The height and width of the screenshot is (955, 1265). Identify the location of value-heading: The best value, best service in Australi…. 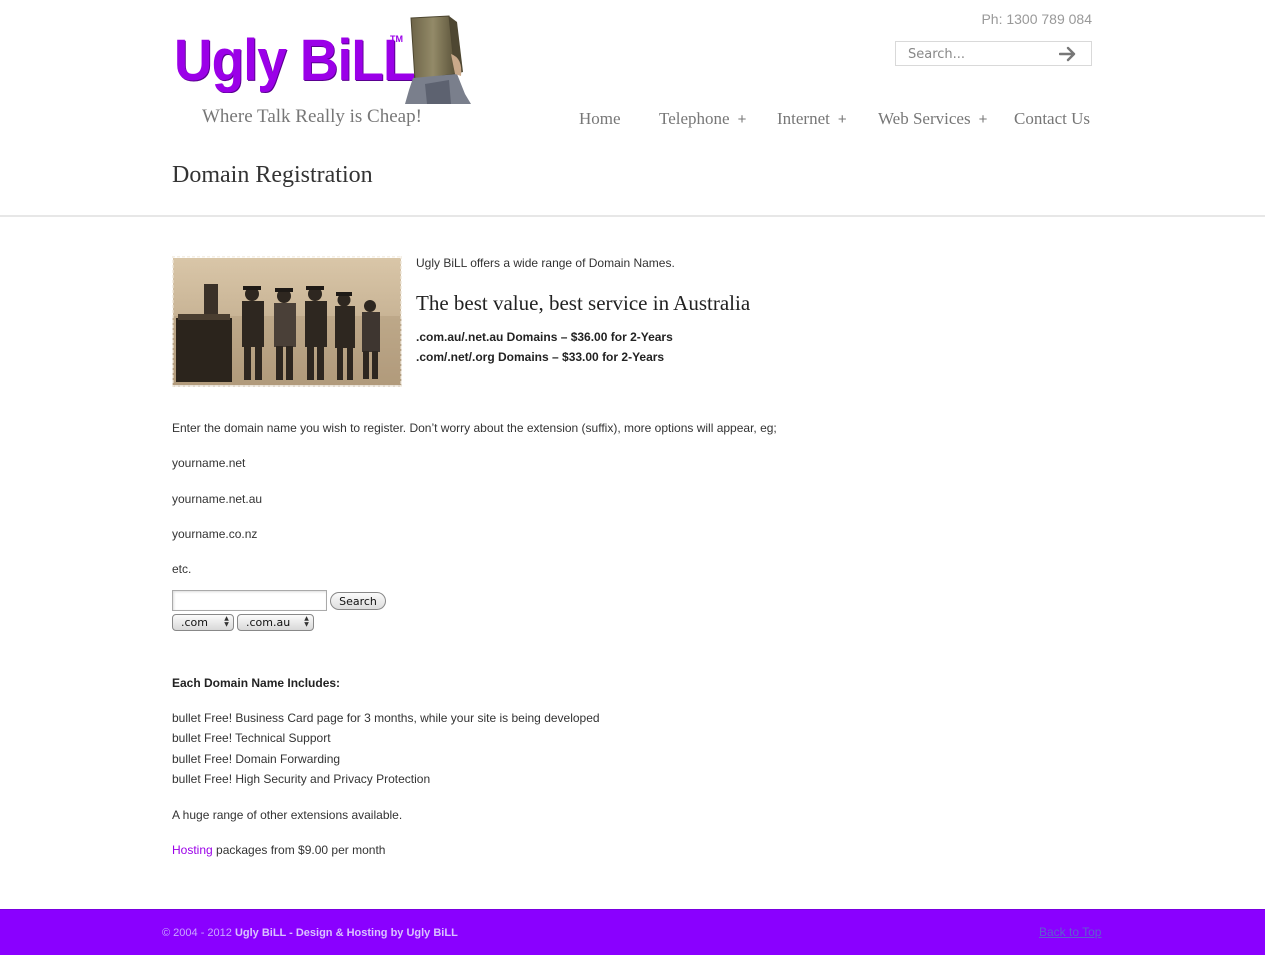
(583, 303).